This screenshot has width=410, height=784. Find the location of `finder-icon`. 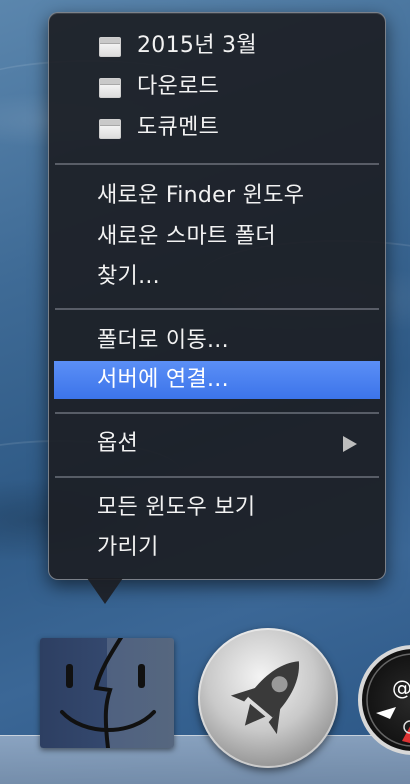

finder-icon is located at coordinates (107, 693).